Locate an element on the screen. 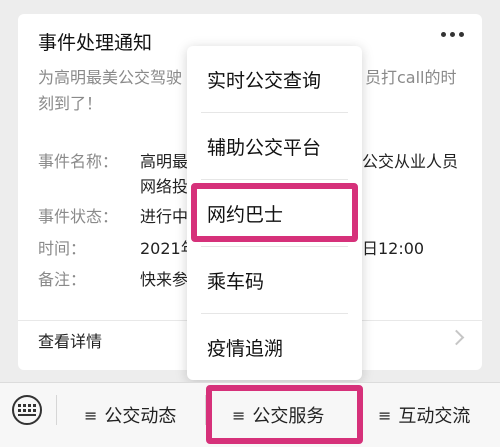  card-description-line2: 刻到了！ is located at coordinates (70, 103).